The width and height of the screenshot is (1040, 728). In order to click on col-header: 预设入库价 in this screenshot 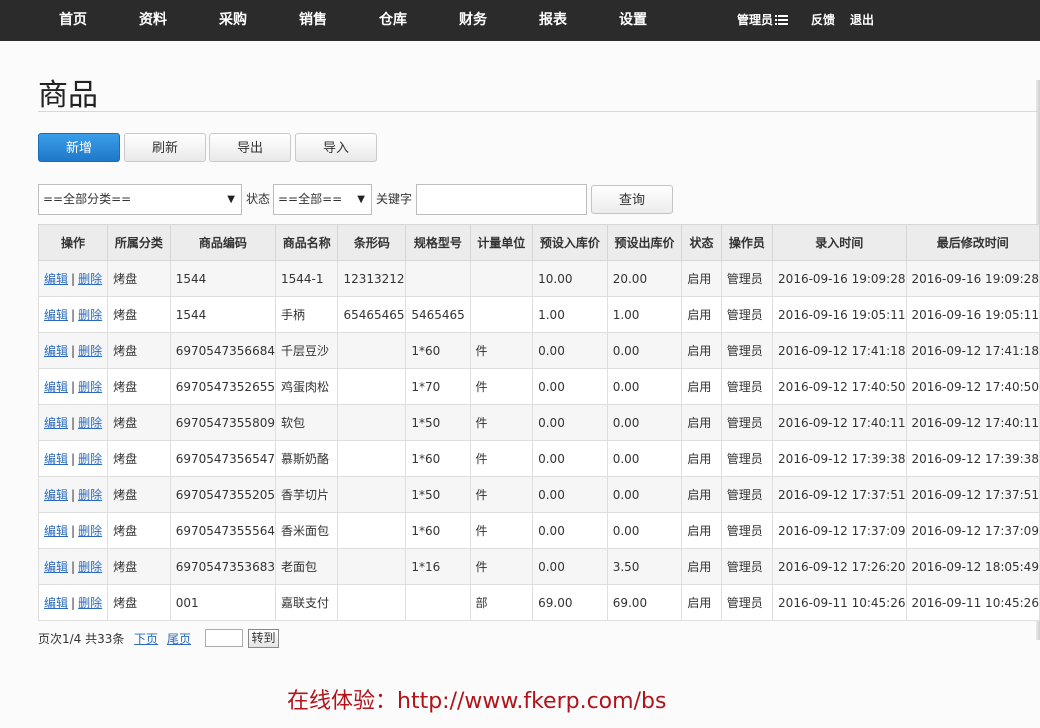, I will do `click(570, 242)`.